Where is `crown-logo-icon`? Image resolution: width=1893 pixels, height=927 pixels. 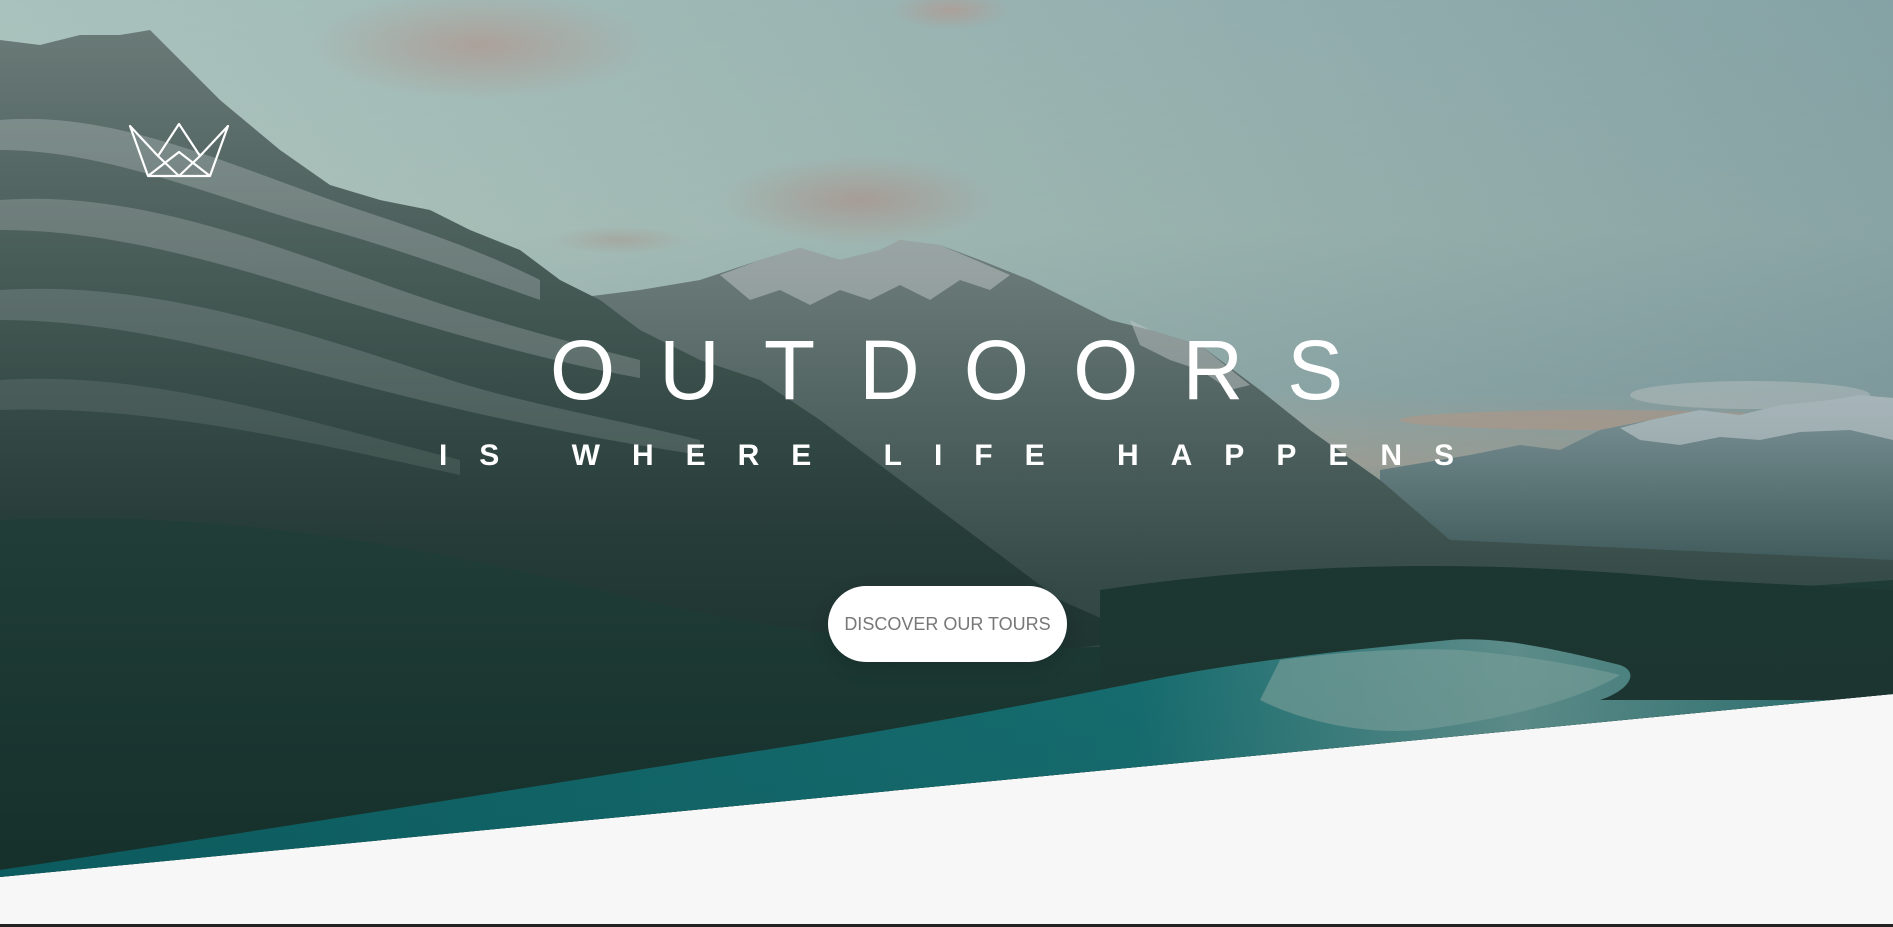
crown-logo-icon is located at coordinates (179, 150).